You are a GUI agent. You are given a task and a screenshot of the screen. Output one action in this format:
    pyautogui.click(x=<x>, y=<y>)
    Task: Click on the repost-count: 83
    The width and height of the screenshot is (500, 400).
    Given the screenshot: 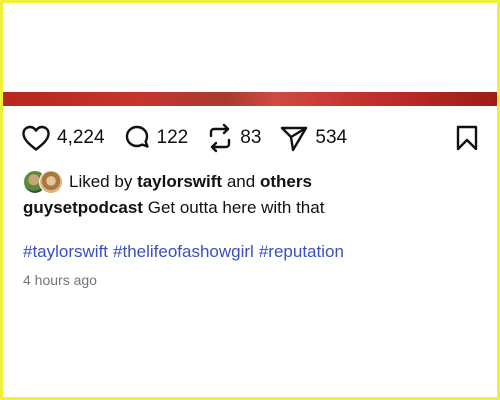 What is the action you would take?
    pyautogui.click(x=251, y=137)
    